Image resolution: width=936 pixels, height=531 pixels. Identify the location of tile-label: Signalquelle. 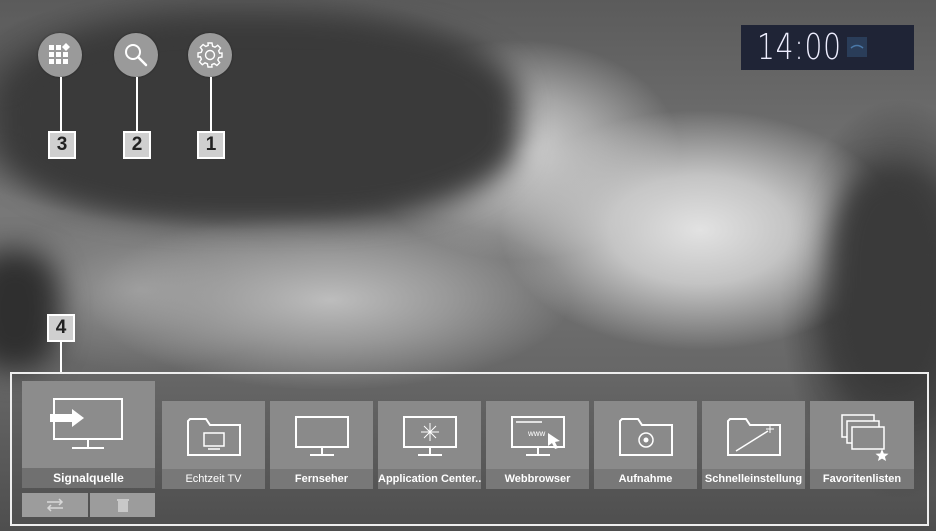
(88, 478).